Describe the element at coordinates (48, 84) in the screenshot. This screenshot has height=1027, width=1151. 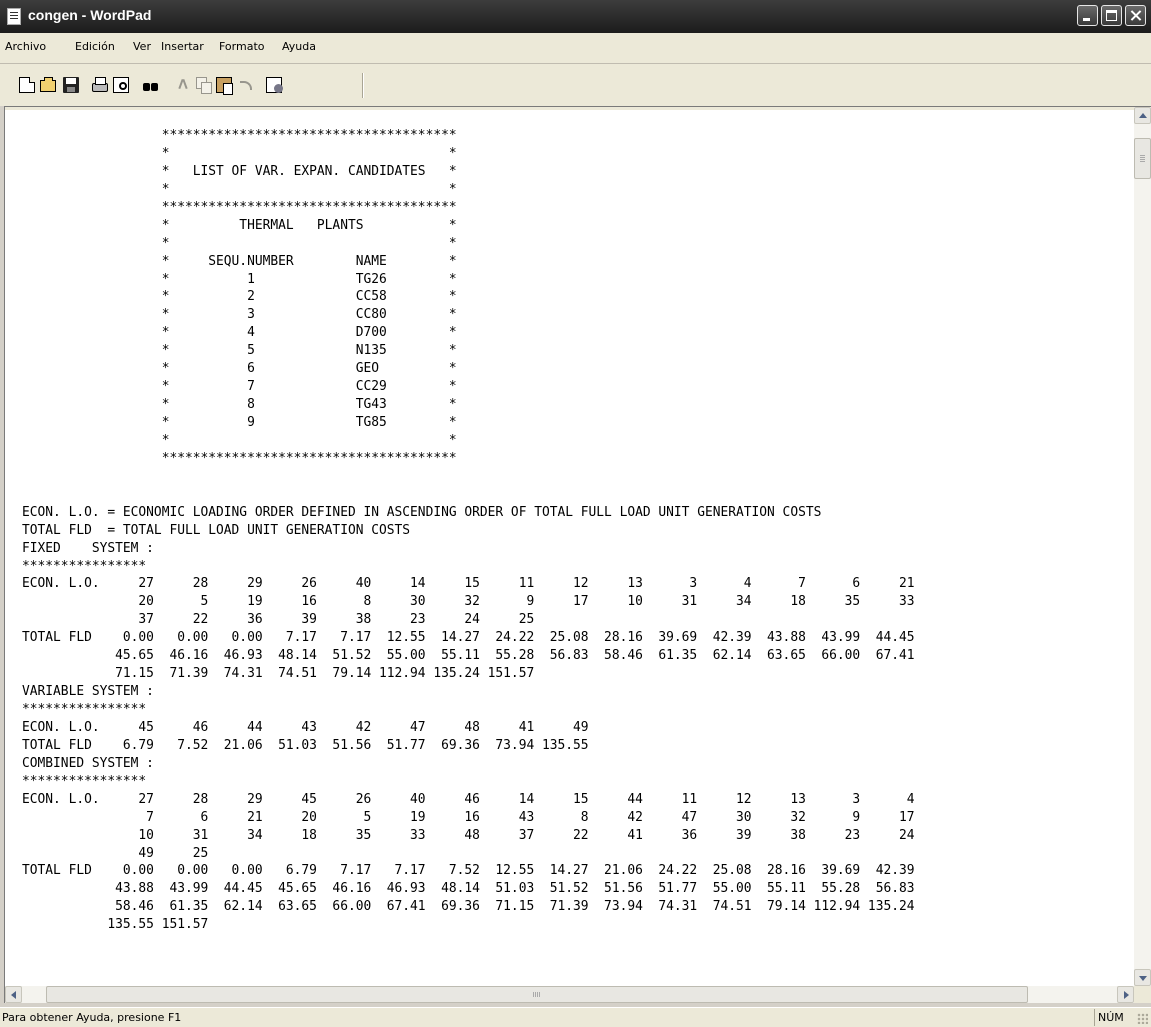
I see `open-folder-icon` at that location.